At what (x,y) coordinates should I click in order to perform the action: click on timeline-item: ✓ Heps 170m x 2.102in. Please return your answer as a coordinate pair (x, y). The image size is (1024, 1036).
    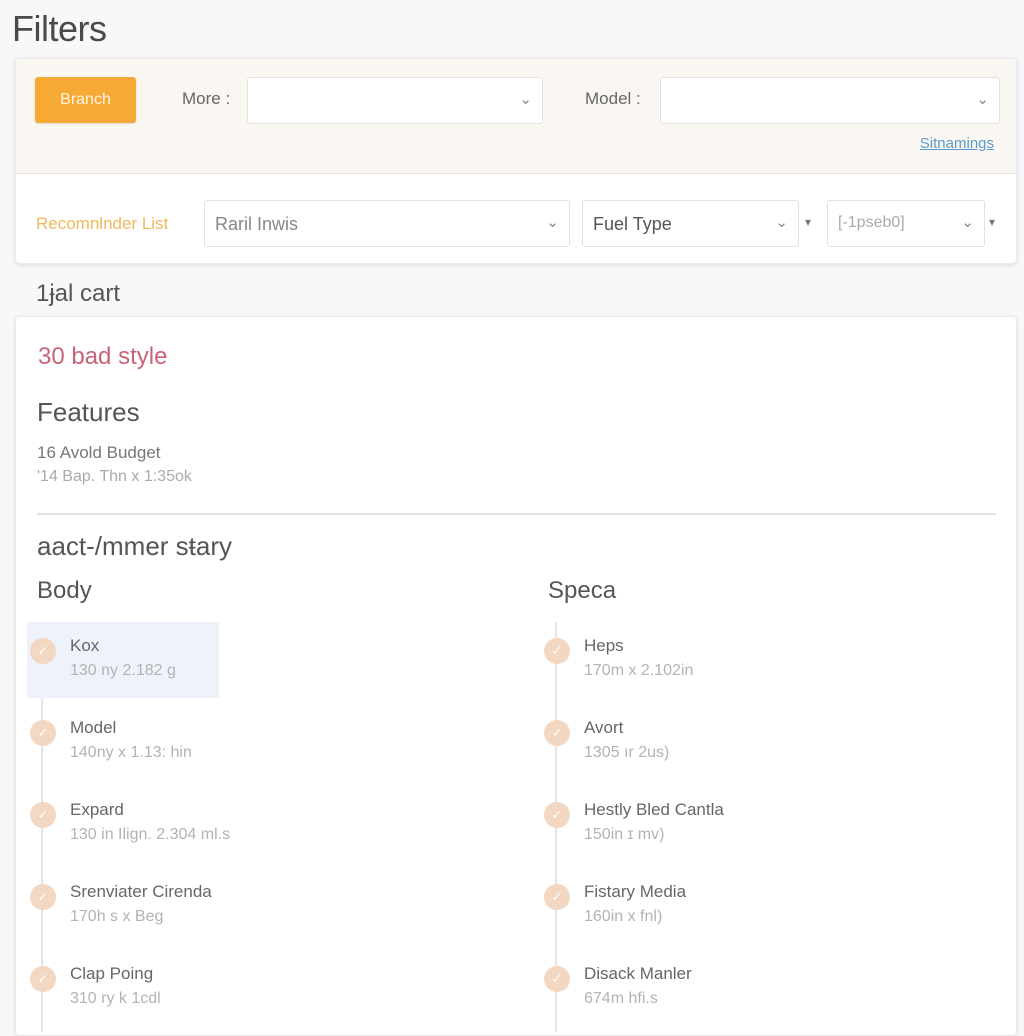
    Looking at the image, I should click on (694, 660).